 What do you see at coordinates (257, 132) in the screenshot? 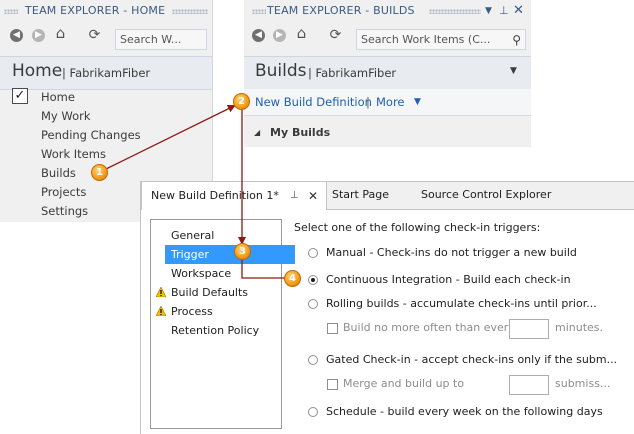
I see `collapse-icon: ◢` at bounding box center [257, 132].